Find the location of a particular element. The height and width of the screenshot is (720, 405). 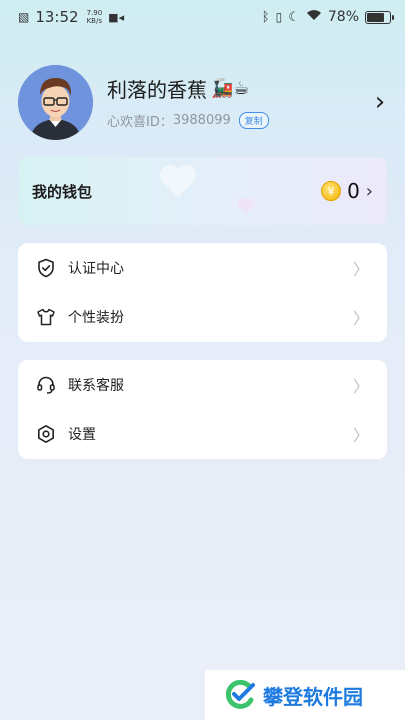

nickname-row: 利落的香蕉 🚂☕ is located at coordinates (238, 88).